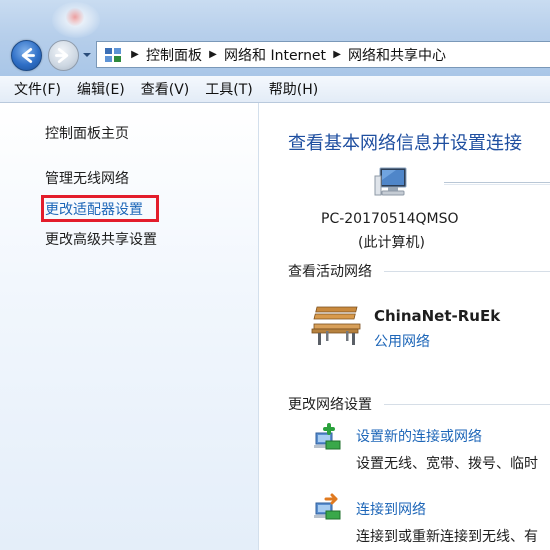 This screenshot has width=550, height=550. I want to click on control-panel-icon, so click(113, 54).